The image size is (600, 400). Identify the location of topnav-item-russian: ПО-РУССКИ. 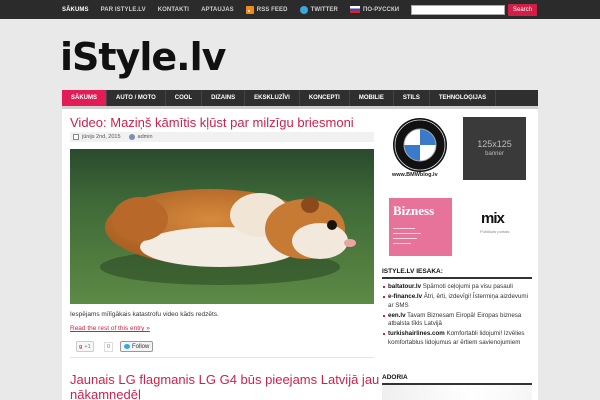
(374, 9).